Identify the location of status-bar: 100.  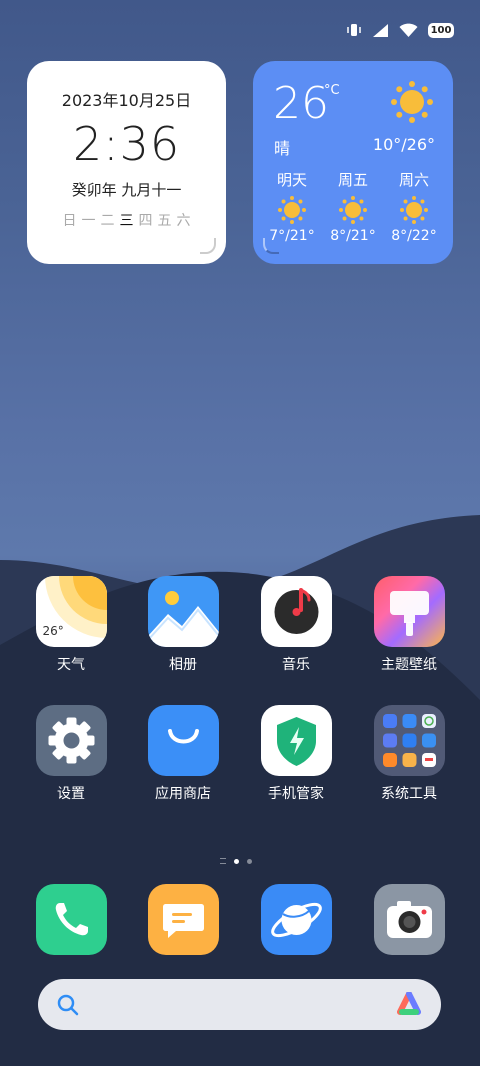
(400, 30).